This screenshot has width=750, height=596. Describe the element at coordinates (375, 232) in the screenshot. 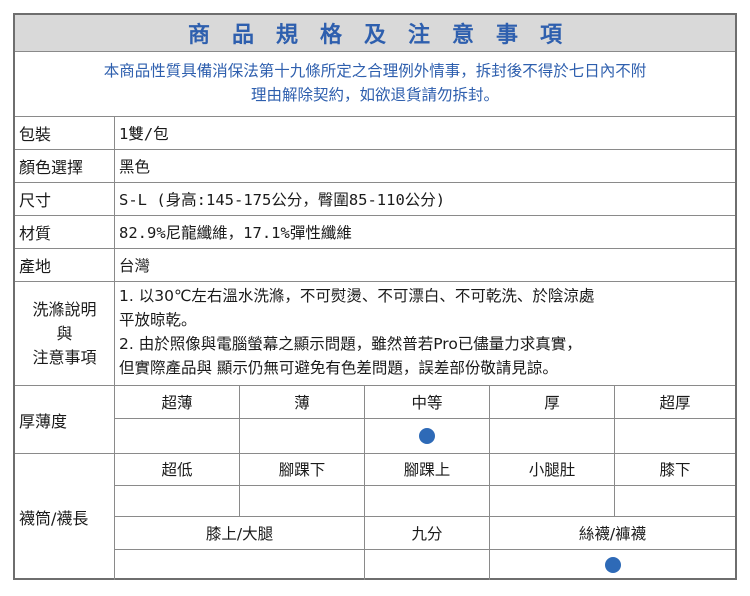

I see `spec-row-material: 材質 82.9%尼龍纖維，17.1%彈性纖維` at that location.